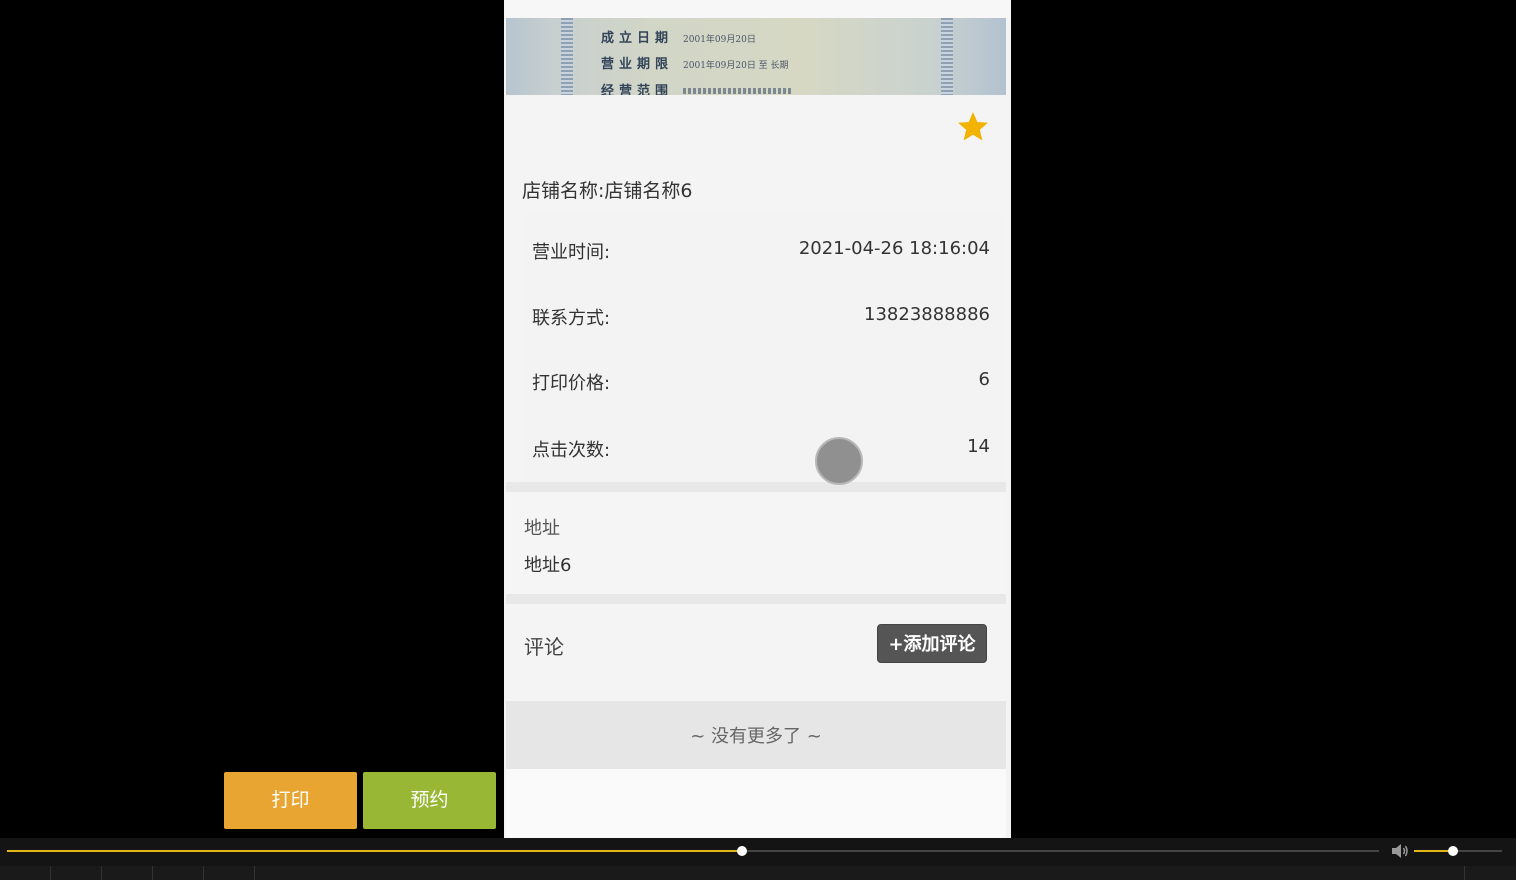 The height and width of the screenshot is (880, 1516). What do you see at coordinates (761, 319) in the screenshot?
I see `info-row-contact: 联系方式: 13823888886` at bounding box center [761, 319].